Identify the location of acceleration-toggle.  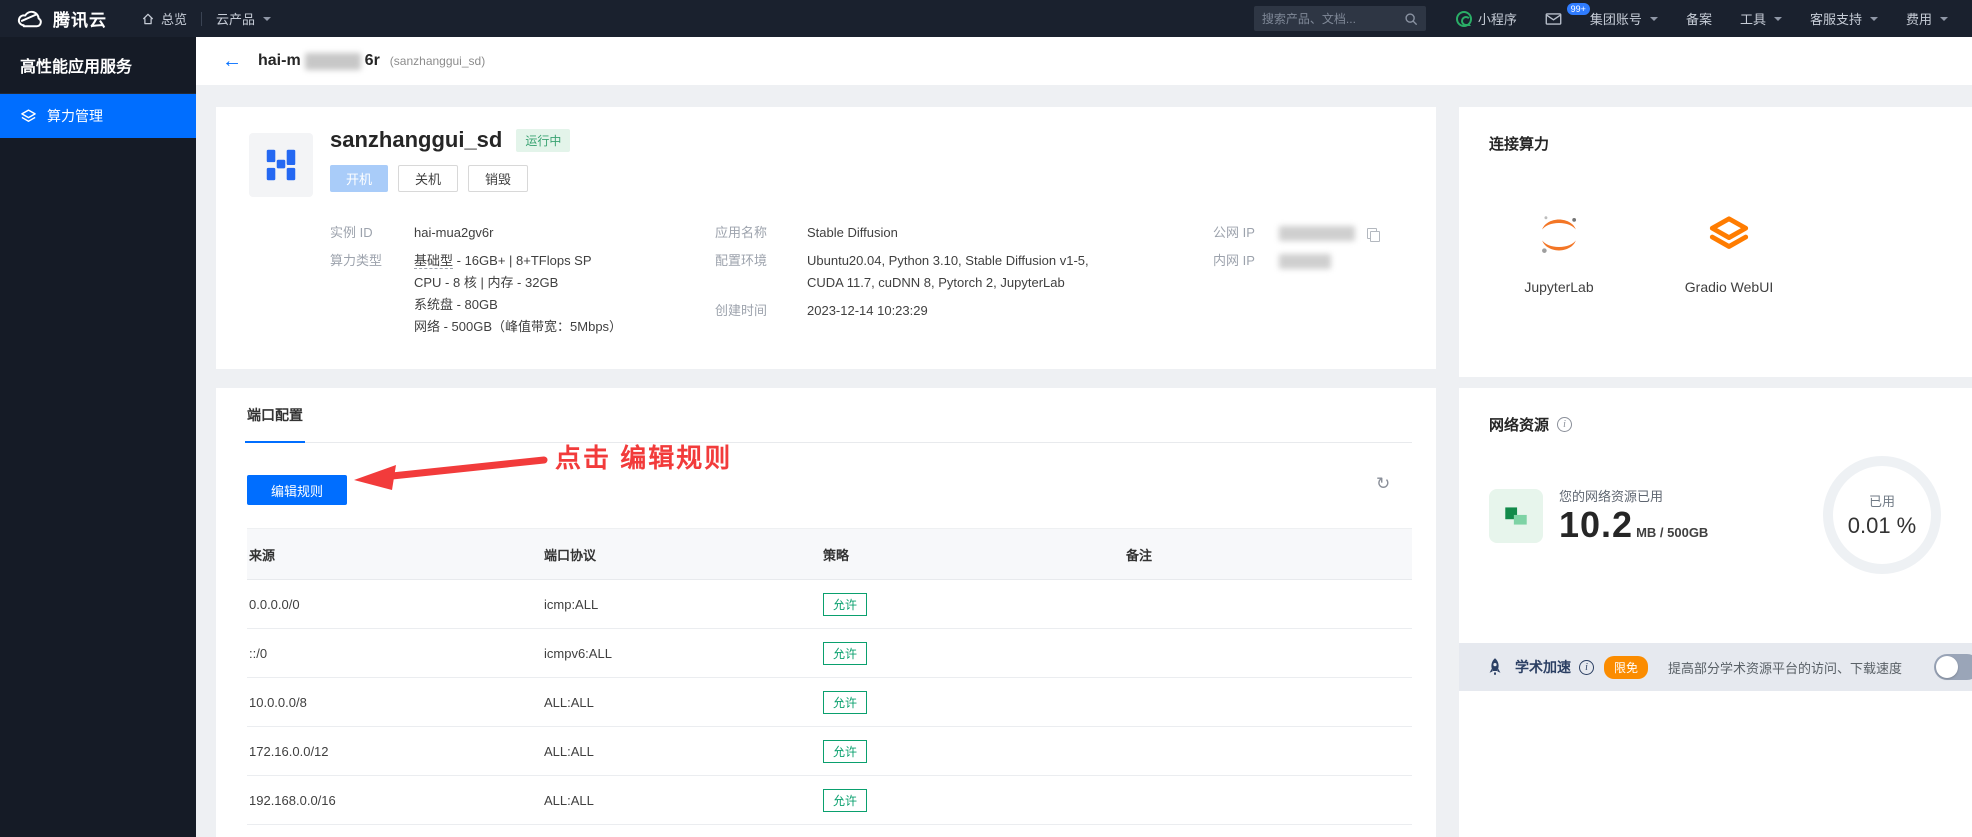
(1953, 667).